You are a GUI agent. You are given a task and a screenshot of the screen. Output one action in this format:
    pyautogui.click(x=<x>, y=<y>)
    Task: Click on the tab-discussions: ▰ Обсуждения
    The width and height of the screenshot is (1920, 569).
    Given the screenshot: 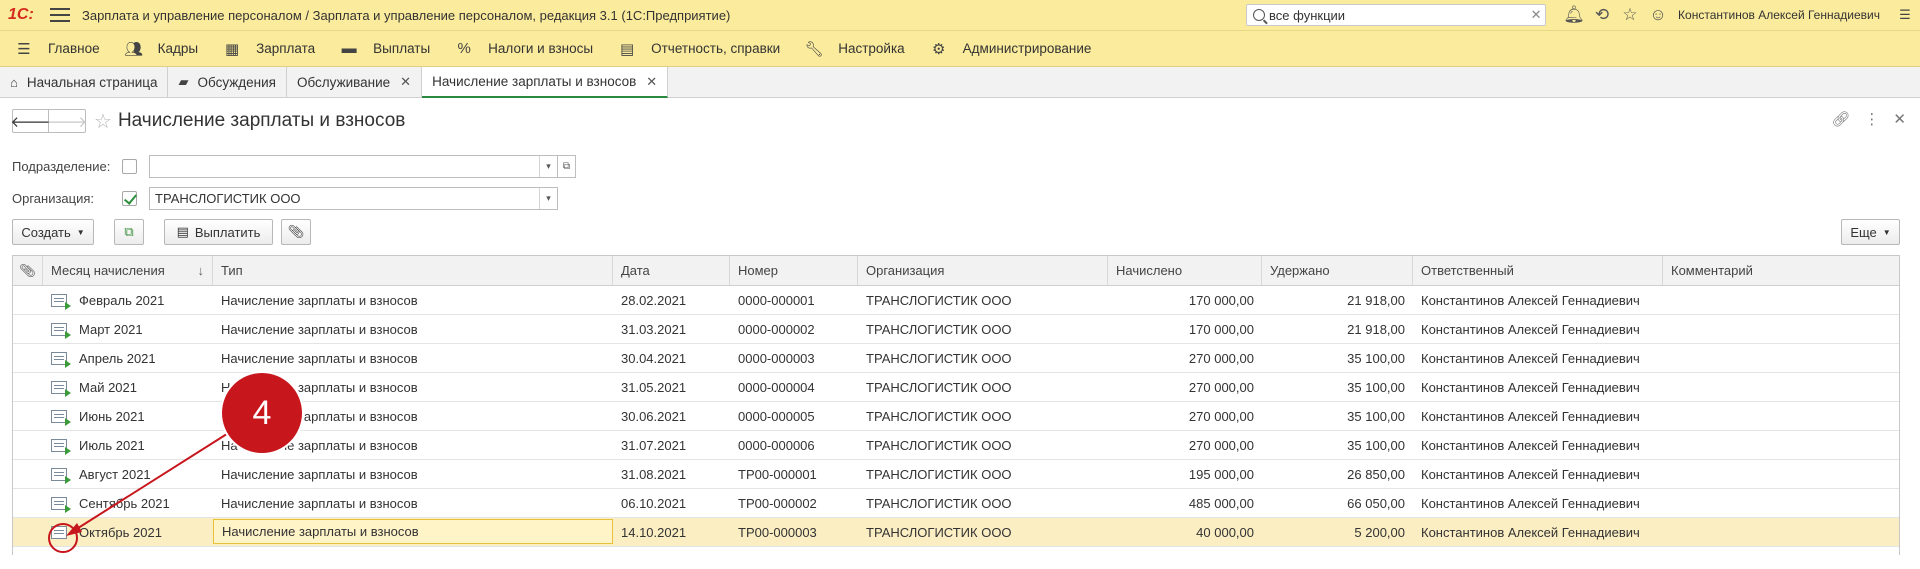 What is the action you would take?
    pyautogui.click(x=227, y=82)
    